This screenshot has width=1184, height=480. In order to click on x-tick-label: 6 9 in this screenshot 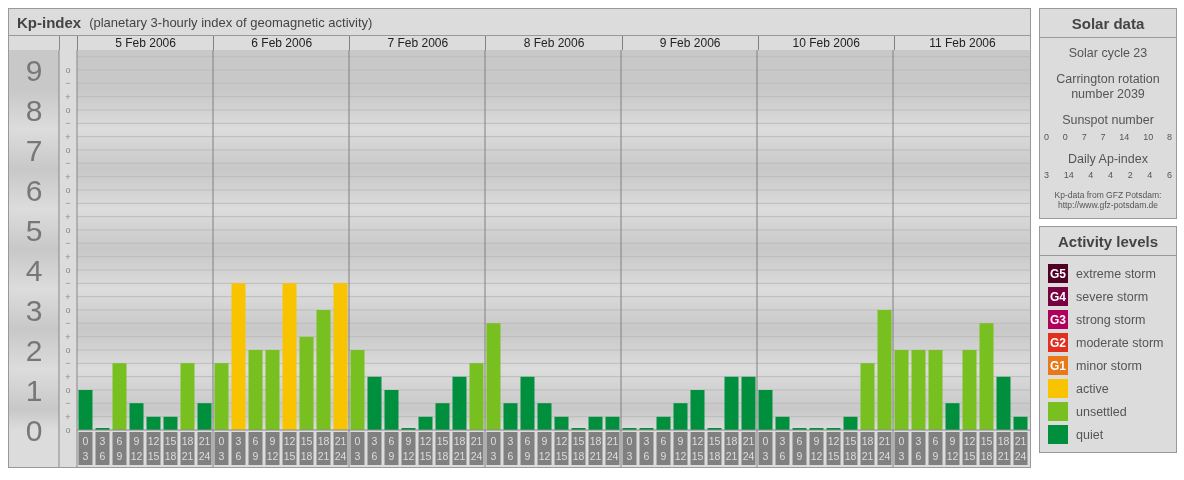, I will do `click(119, 448)`.